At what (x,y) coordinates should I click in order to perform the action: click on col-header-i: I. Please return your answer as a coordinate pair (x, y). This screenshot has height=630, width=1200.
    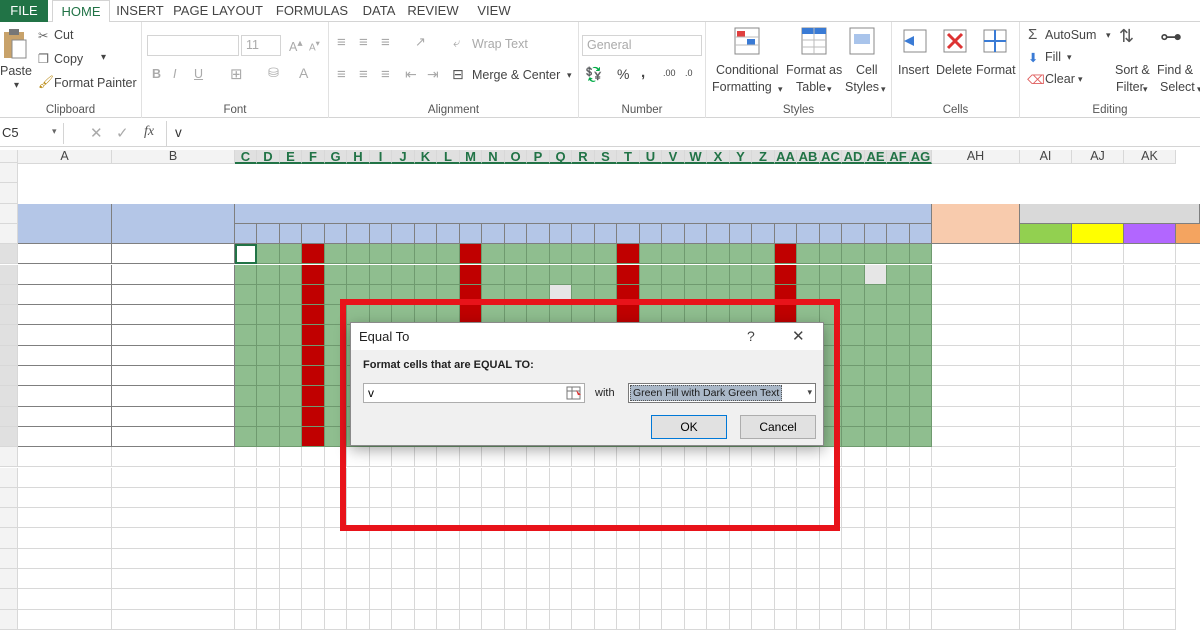
    Looking at the image, I should click on (381, 157).